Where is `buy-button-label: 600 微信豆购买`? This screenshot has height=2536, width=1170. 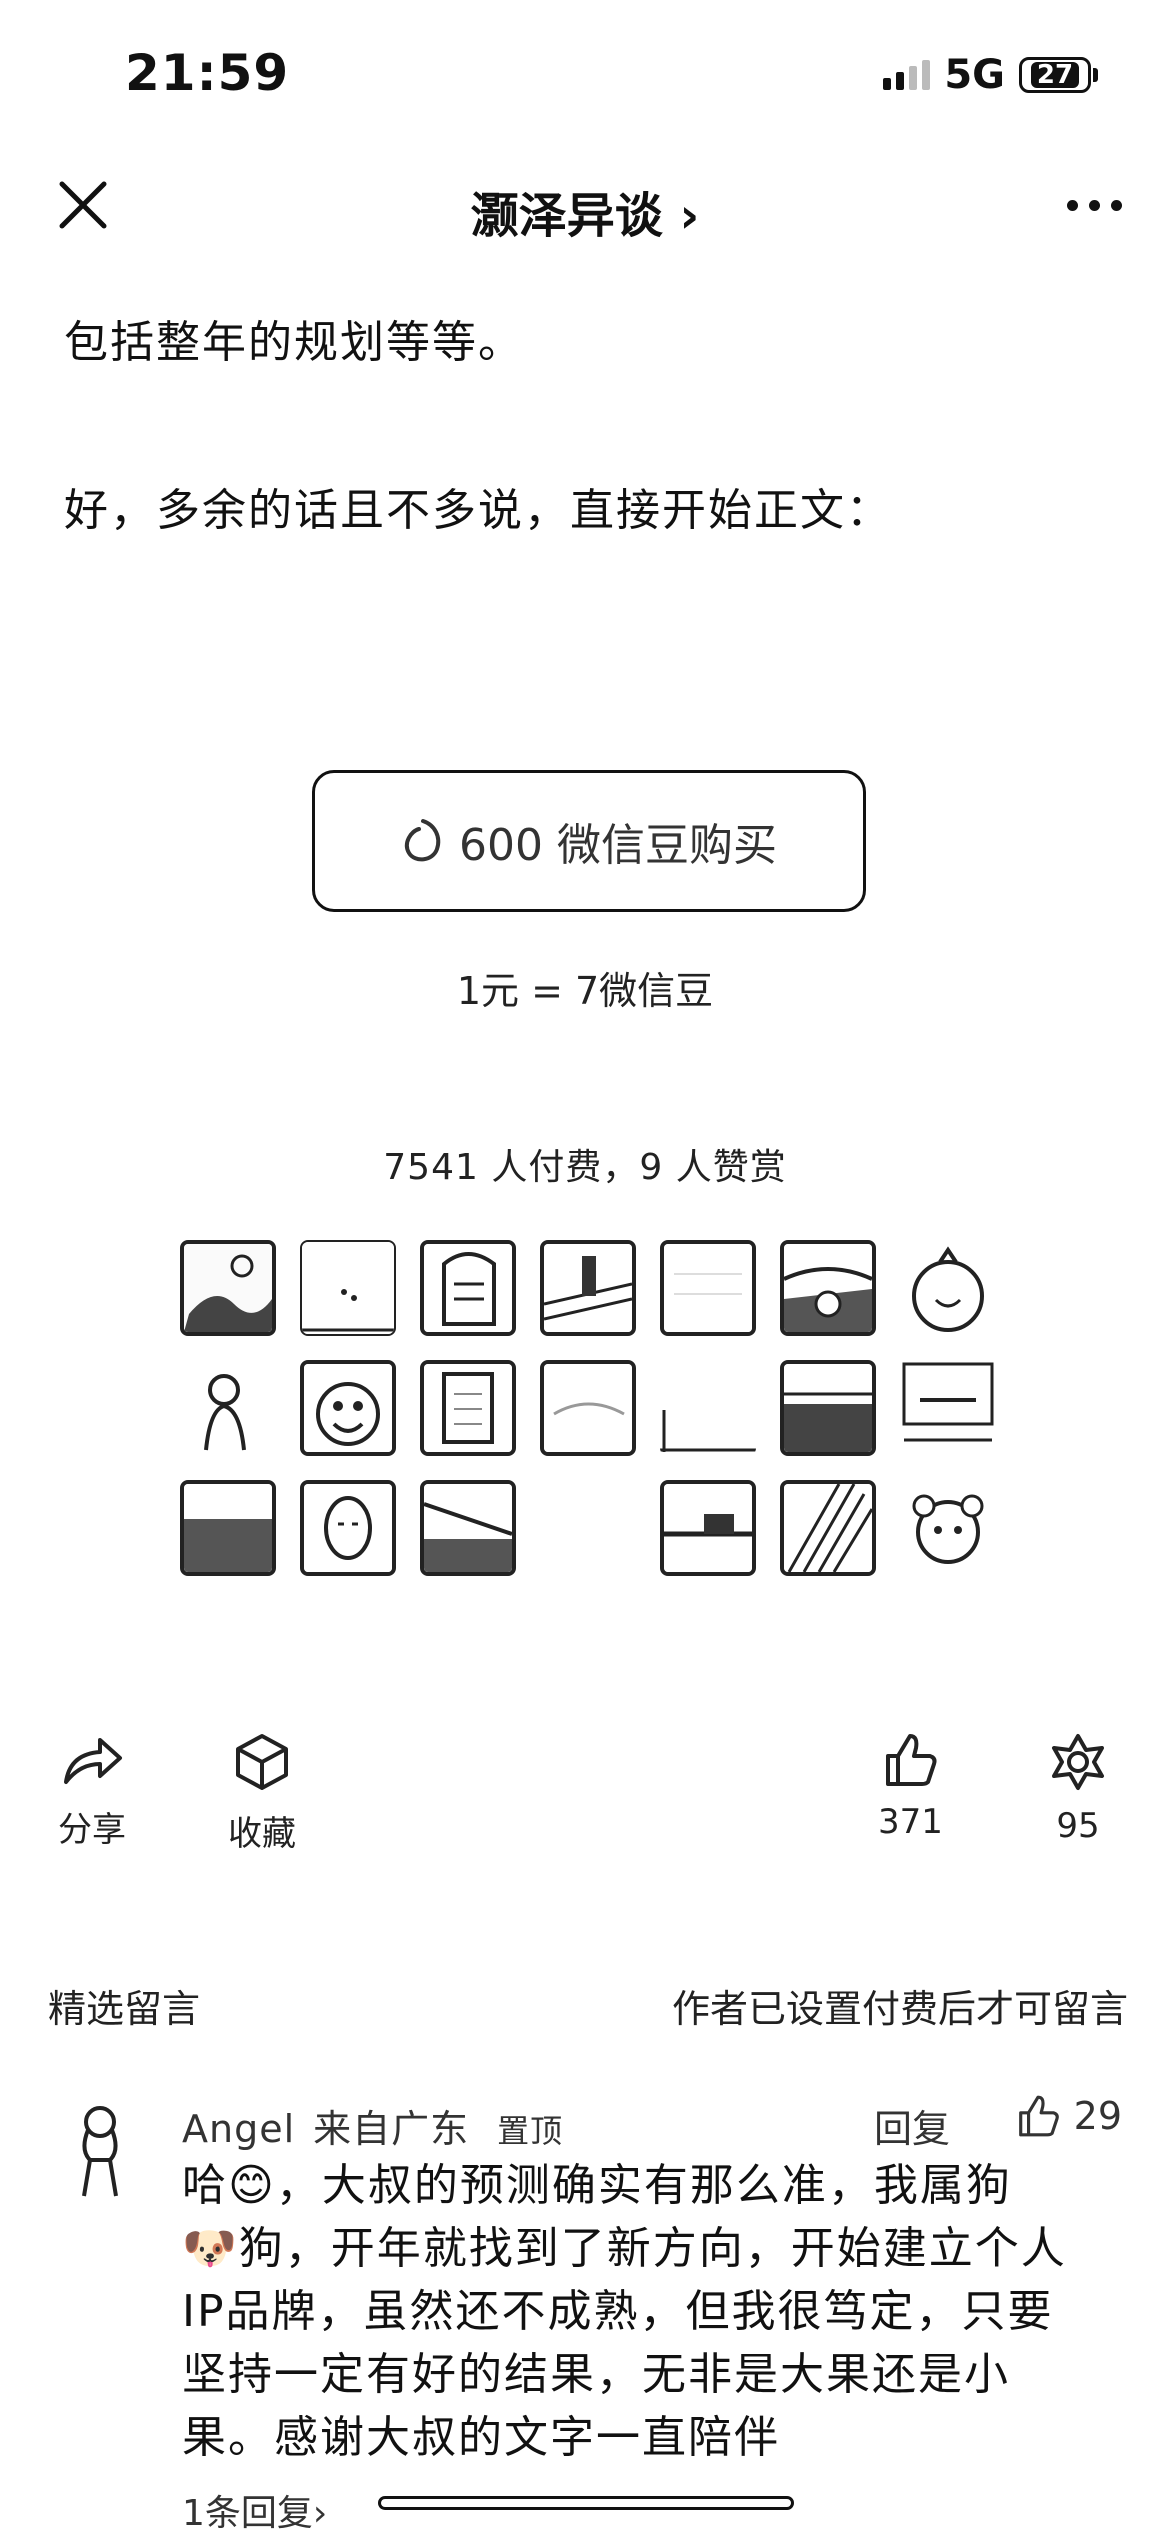
buy-button-label: 600 微信豆购买 is located at coordinates (618, 845).